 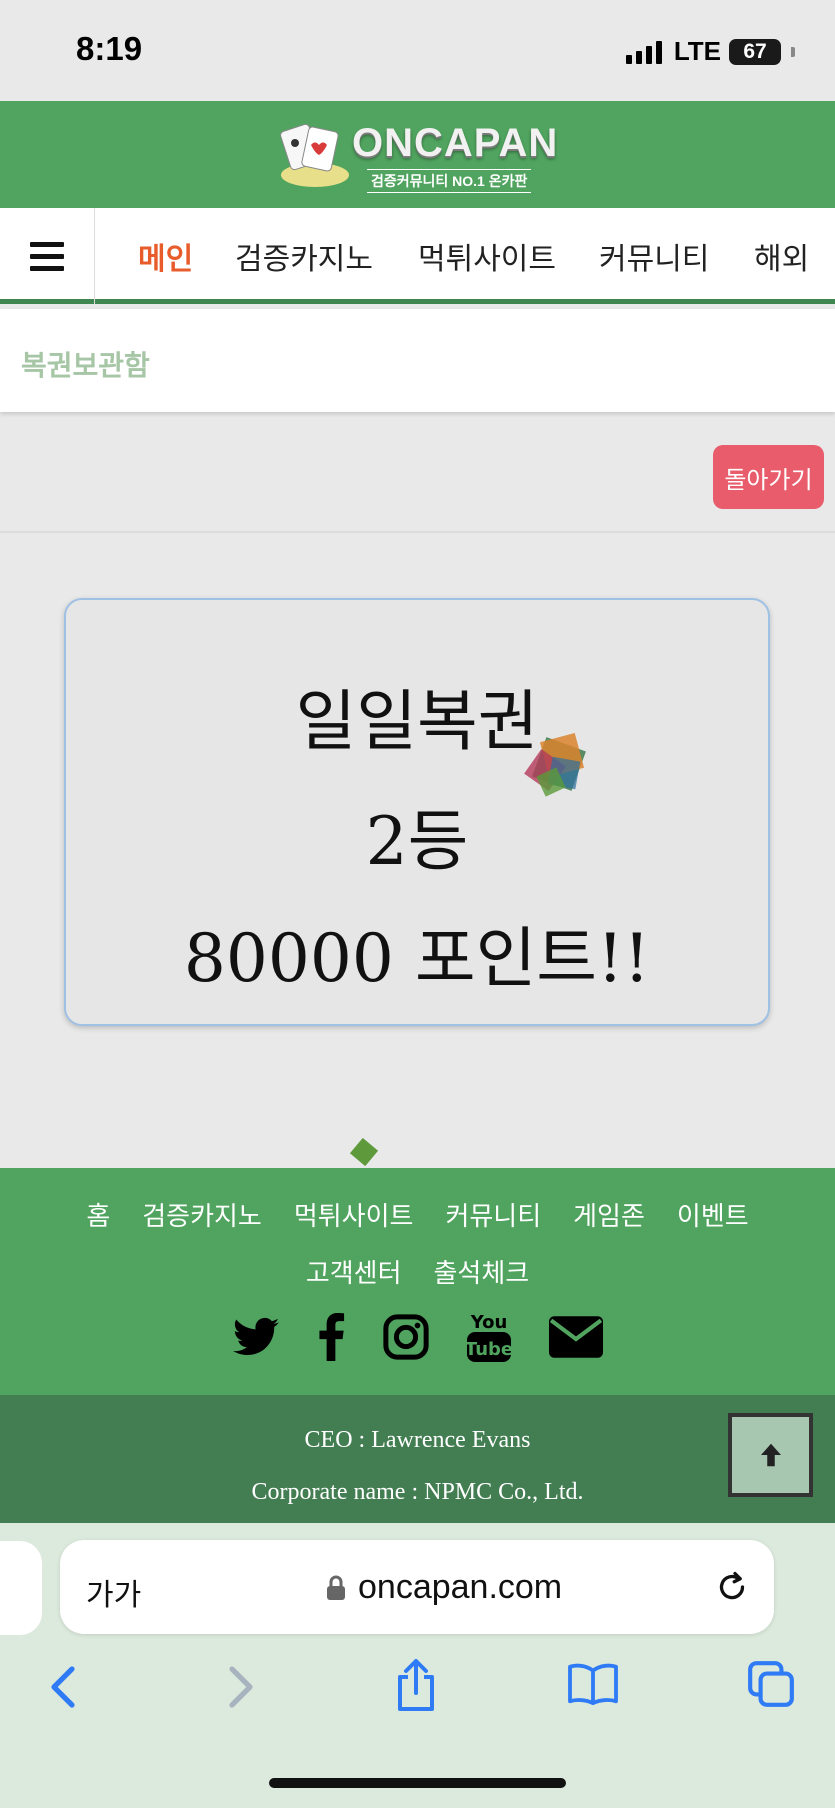 I want to click on battery-level: 67, so click(x=755, y=51).